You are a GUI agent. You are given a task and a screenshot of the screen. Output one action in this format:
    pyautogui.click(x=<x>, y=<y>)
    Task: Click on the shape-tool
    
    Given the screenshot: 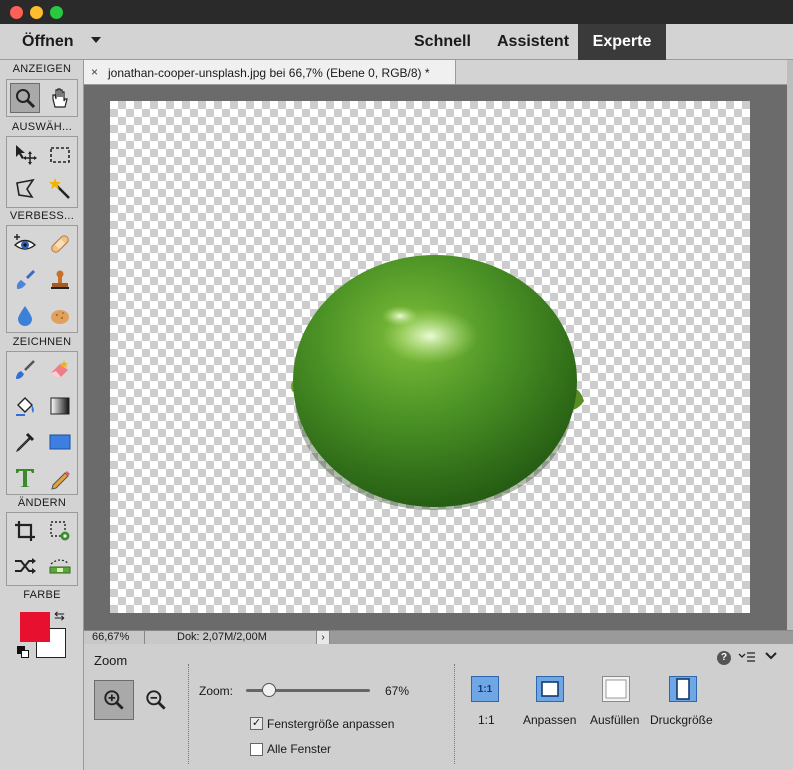 What is the action you would take?
    pyautogui.click(x=60, y=442)
    